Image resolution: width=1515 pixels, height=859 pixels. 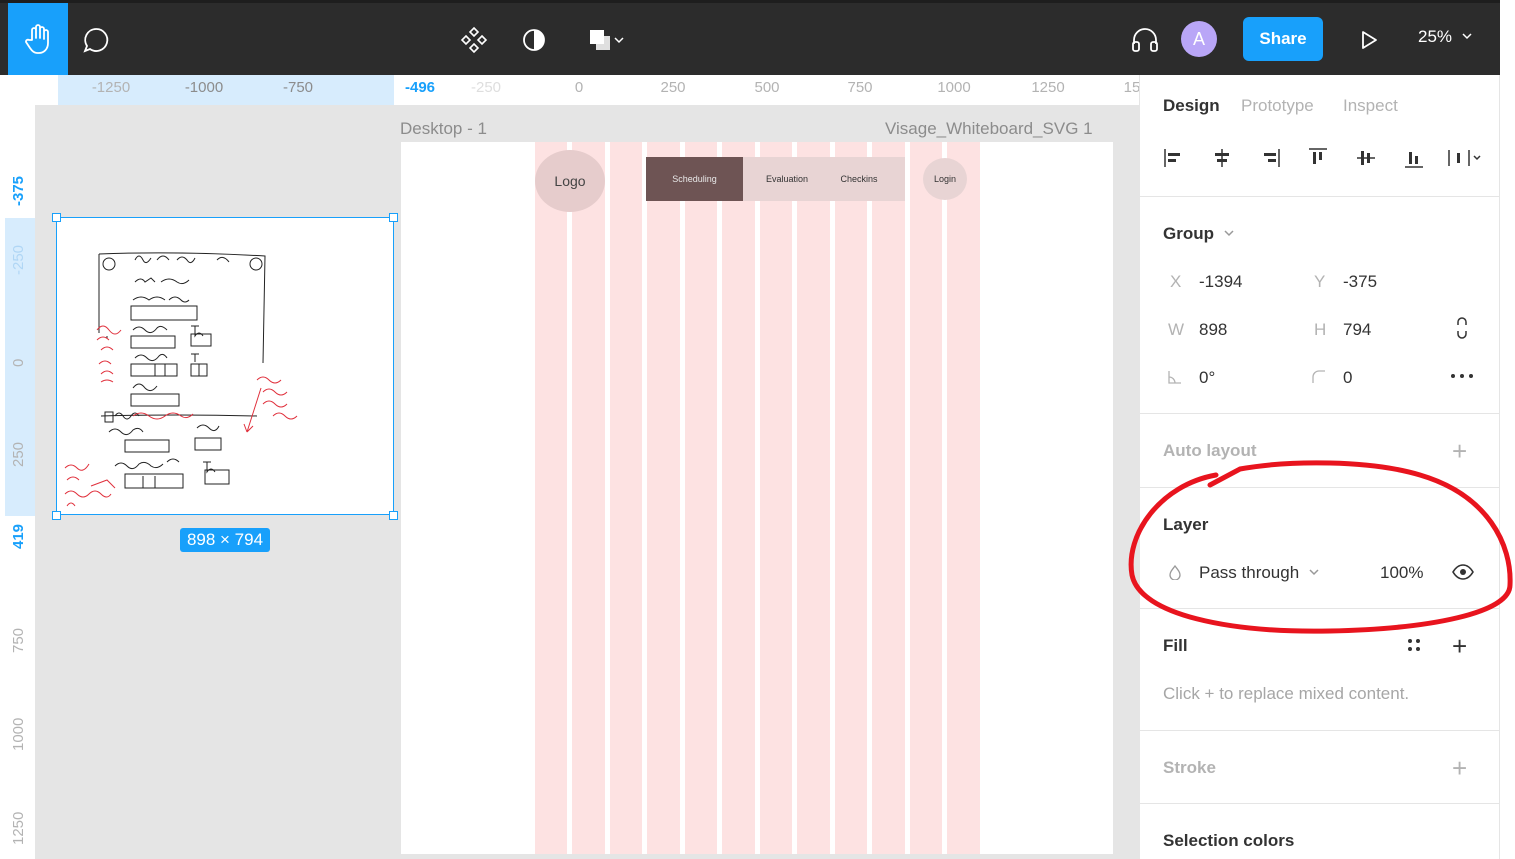 I want to click on resize-handle-bottom-right, so click(x=393, y=515).